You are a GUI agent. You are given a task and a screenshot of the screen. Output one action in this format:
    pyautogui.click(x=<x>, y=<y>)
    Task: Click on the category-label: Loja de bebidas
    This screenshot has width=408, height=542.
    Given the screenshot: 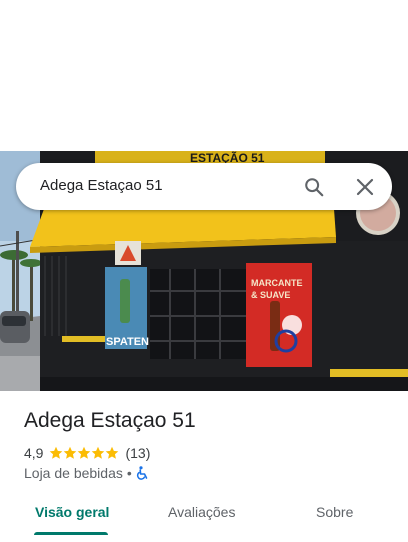 What is the action you would take?
    pyautogui.click(x=73, y=473)
    